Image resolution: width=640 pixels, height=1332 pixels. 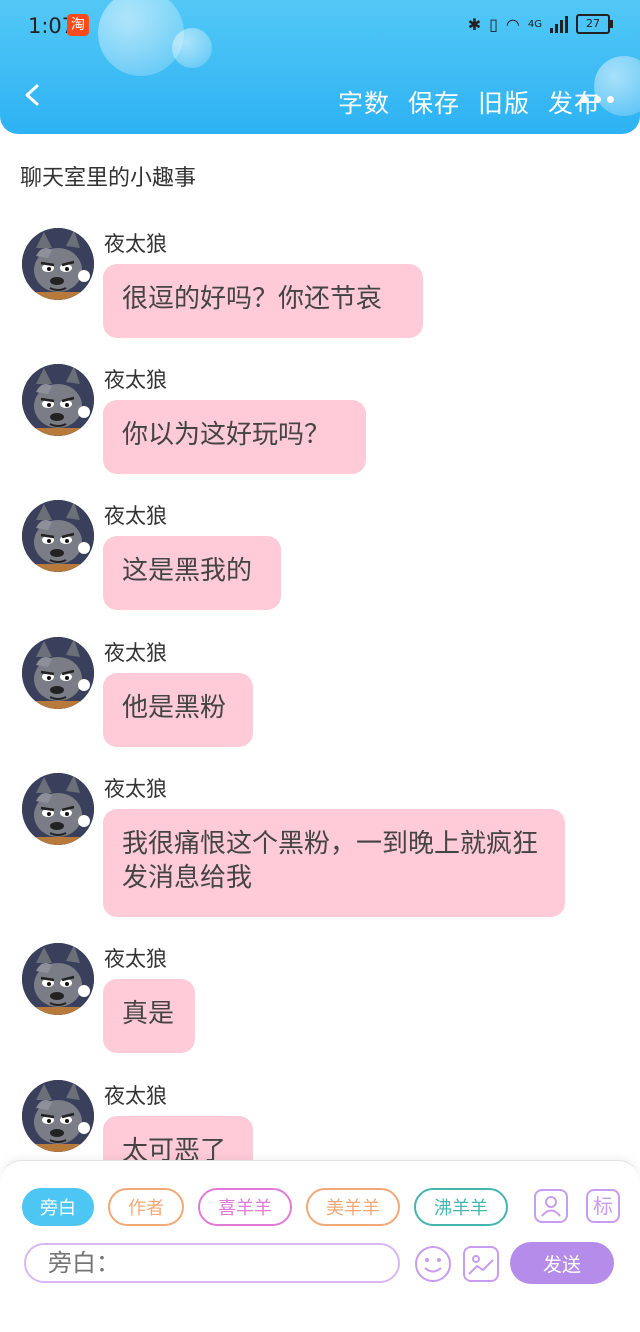 I want to click on status-icons: ✱ ▯ ◠ 4G 27, so click(x=540, y=24).